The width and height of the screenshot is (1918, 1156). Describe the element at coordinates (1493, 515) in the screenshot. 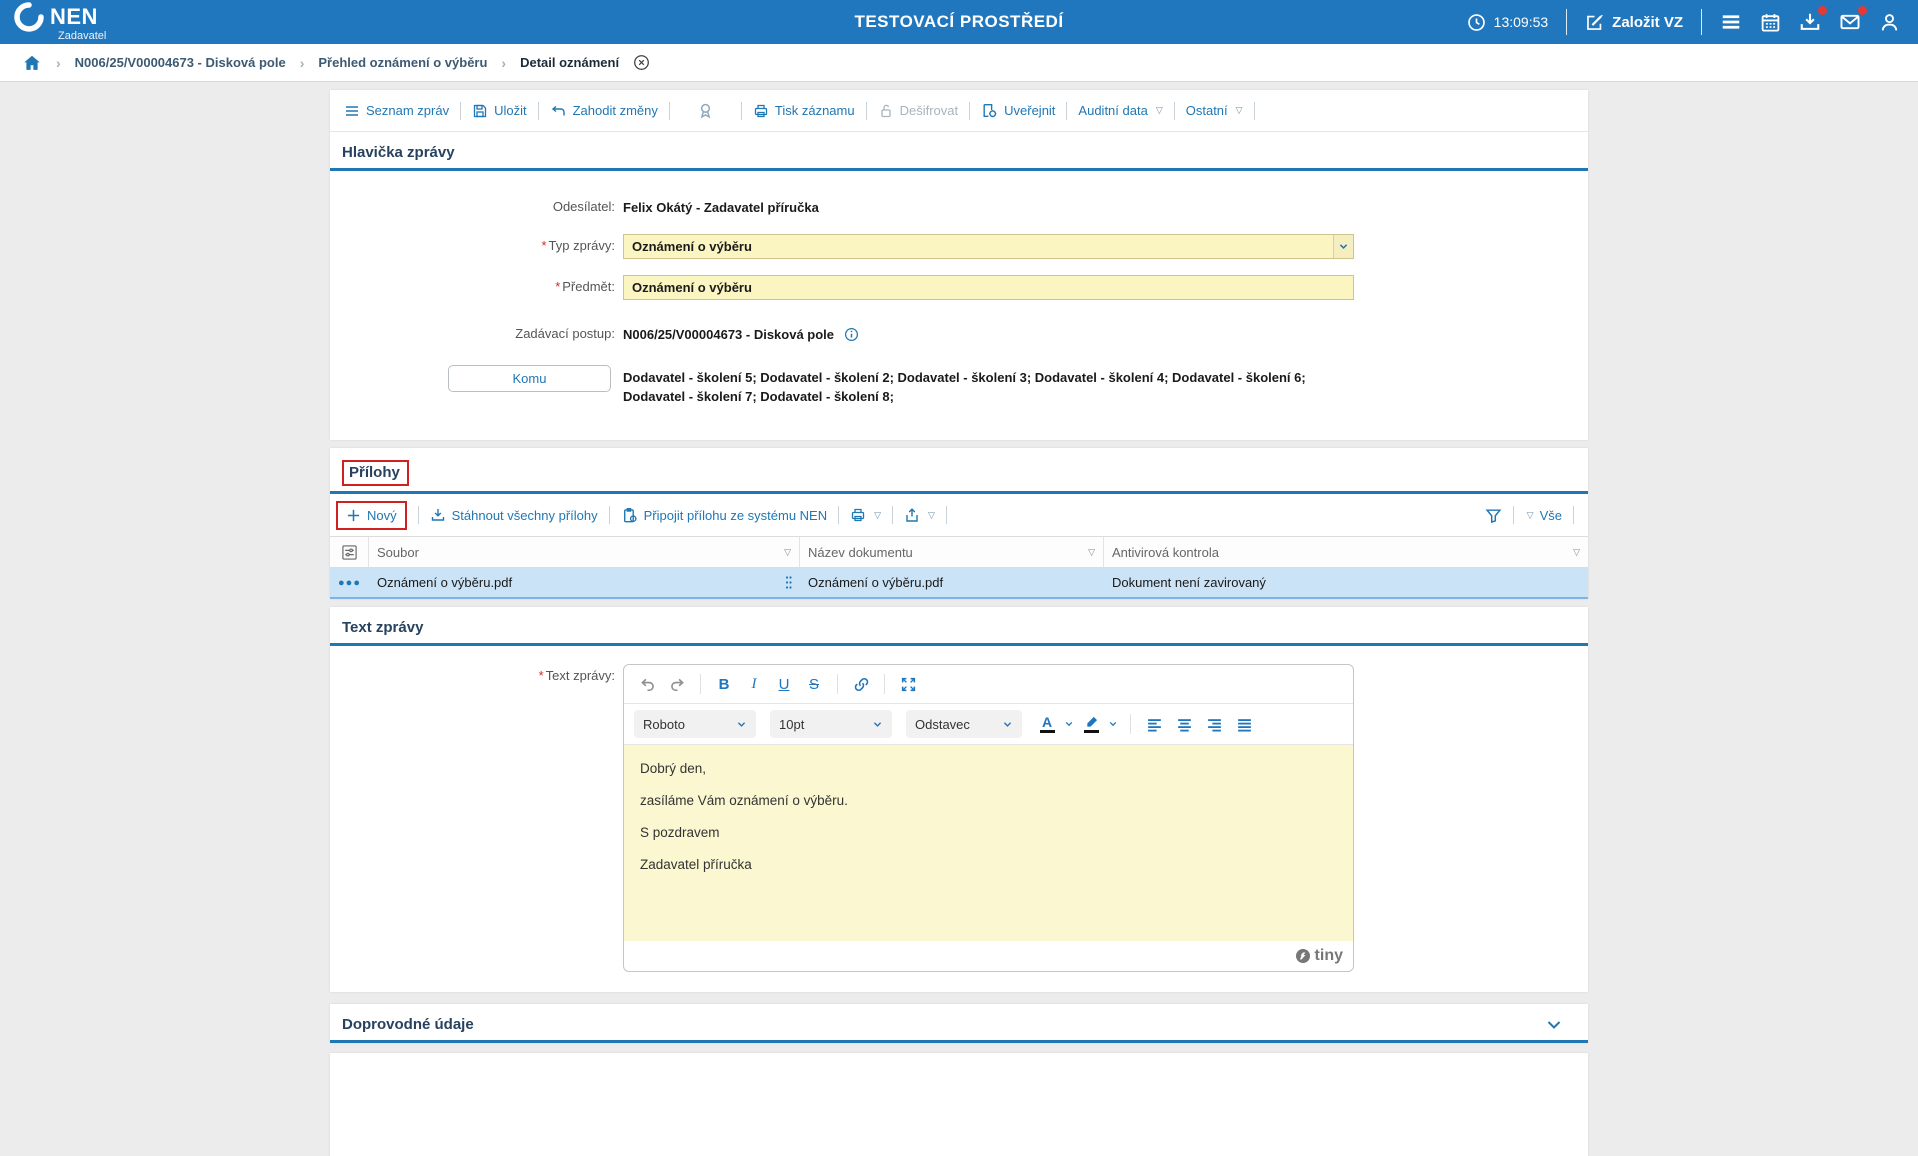

I see `filter-icon` at that location.